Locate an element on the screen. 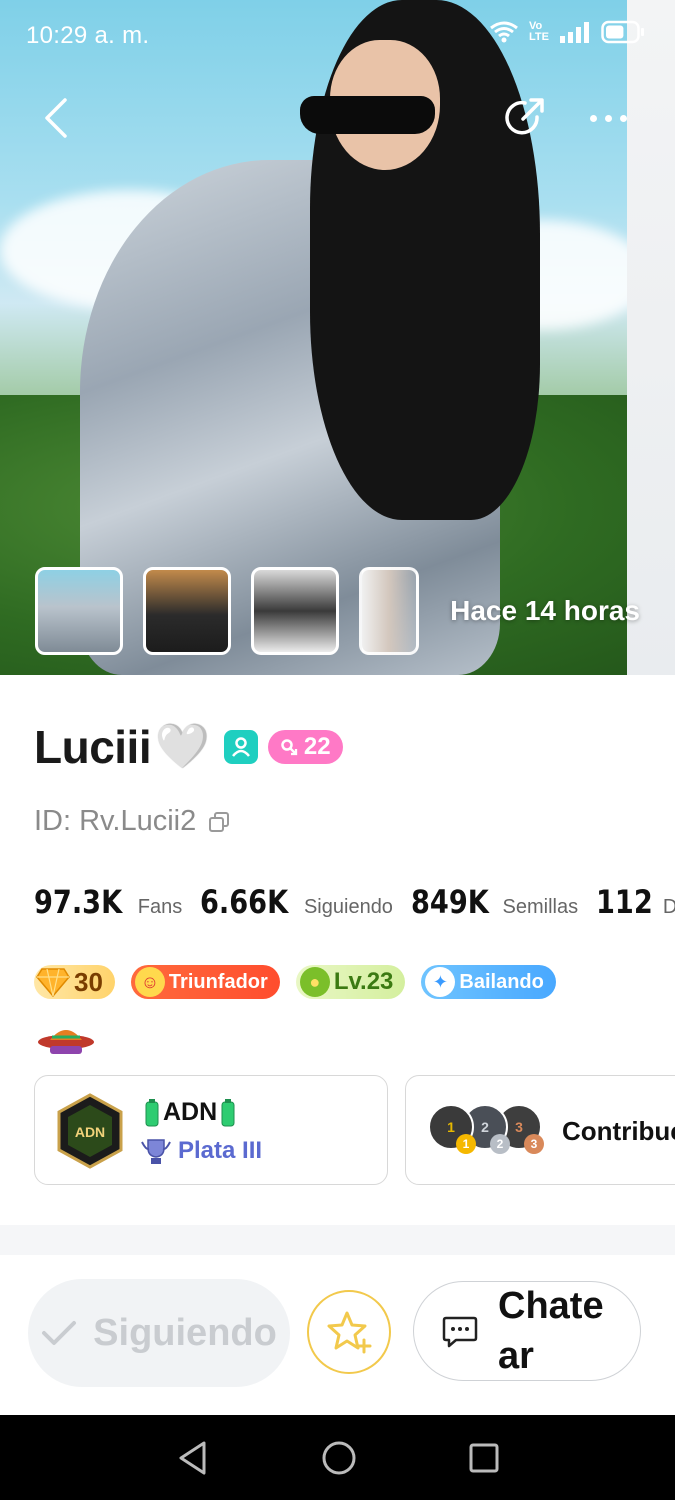 The image size is (675, 1500). more-options-button is located at coordinates (608, 118).